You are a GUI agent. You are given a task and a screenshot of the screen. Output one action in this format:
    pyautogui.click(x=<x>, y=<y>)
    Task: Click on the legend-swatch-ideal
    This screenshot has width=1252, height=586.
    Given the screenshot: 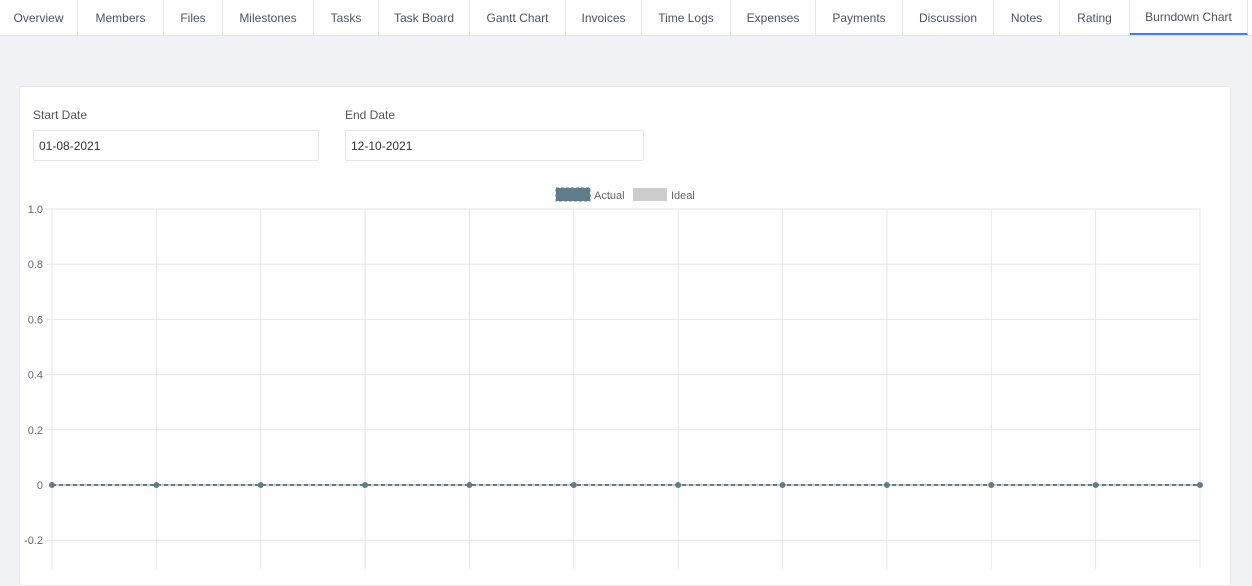 What is the action you would take?
    pyautogui.click(x=650, y=194)
    